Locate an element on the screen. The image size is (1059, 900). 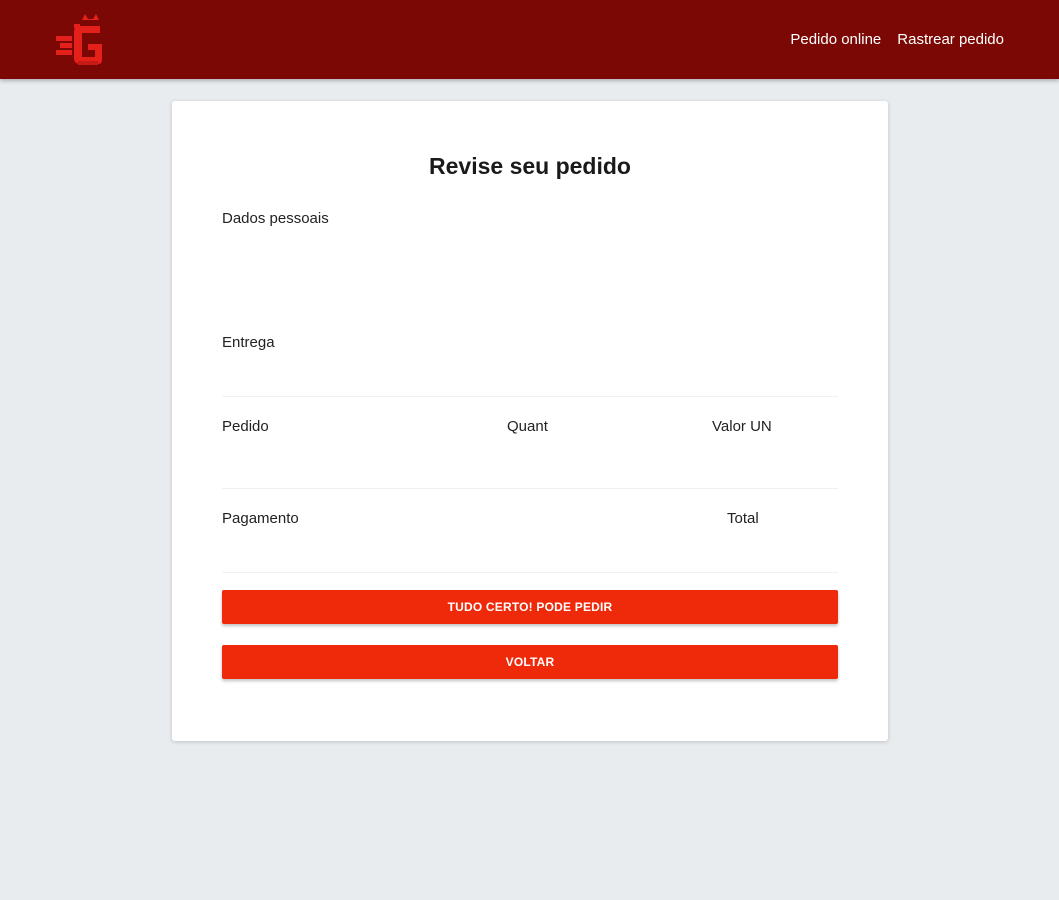
order-item-header: Pedido is located at coordinates (245, 426).